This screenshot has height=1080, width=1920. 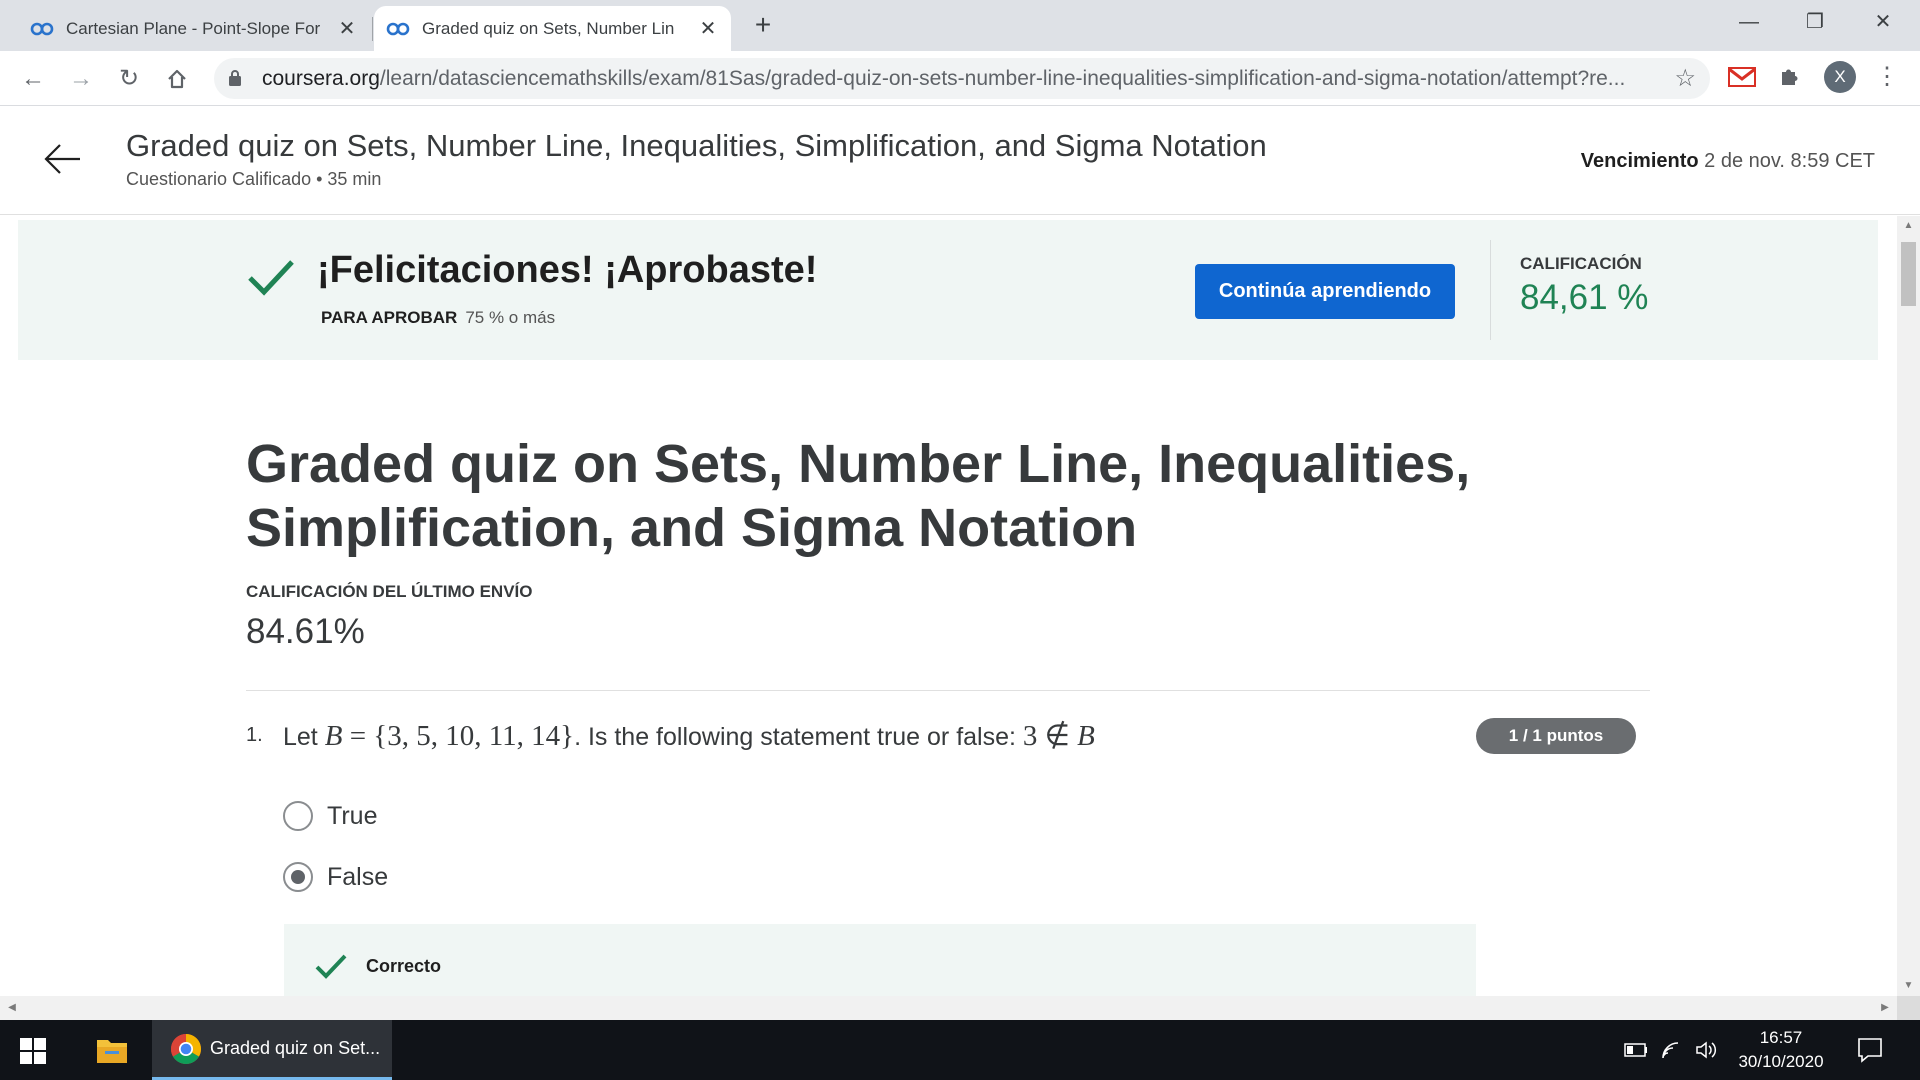 What do you see at coordinates (510, 317) in the screenshot?
I see `pass-value: 75 % o más` at bounding box center [510, 317].